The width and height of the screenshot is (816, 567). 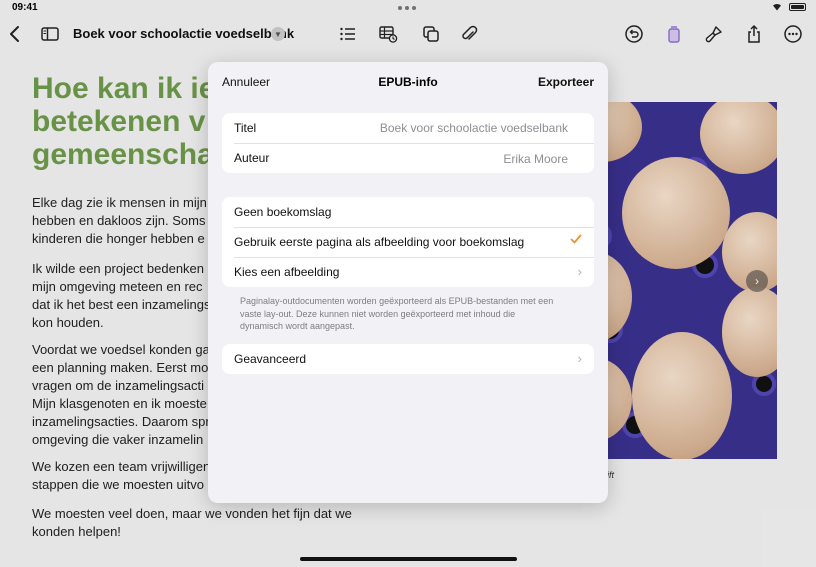 I want to click on home-indicator, so click(x=408, y=559).